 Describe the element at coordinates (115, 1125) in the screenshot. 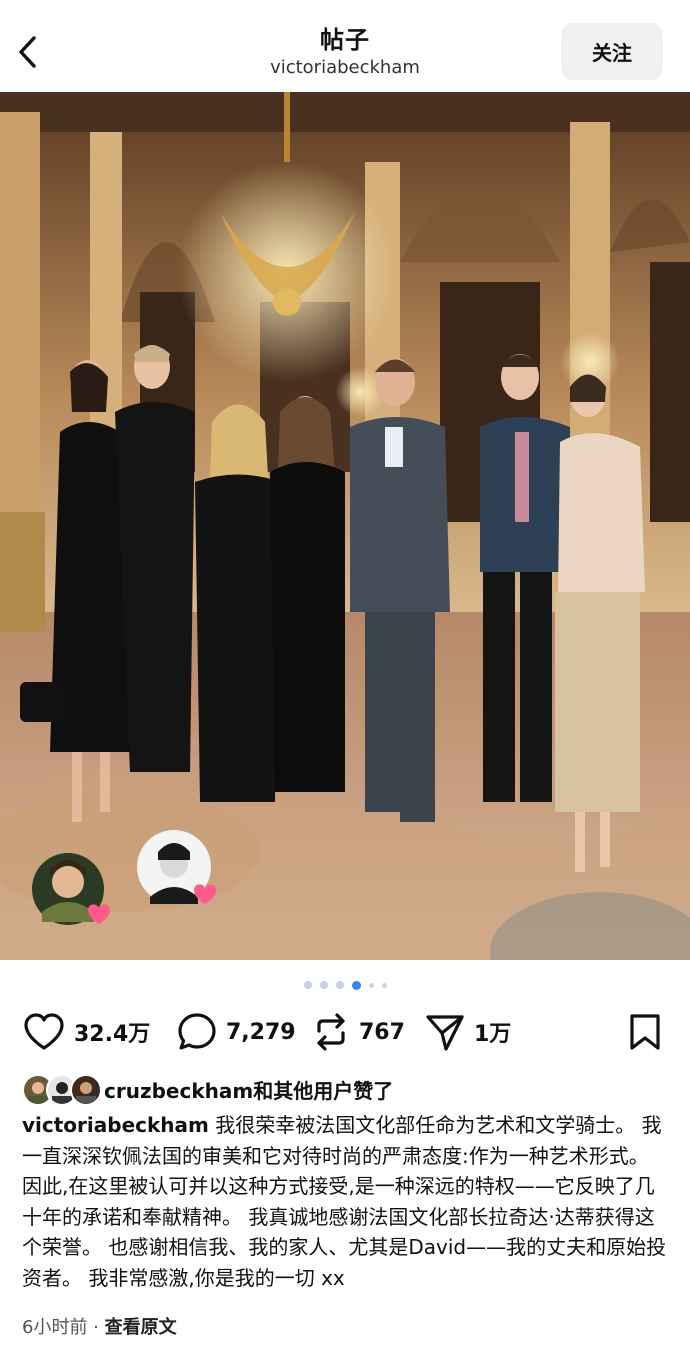

I see `caption-username: victoriabeckham` at that location.